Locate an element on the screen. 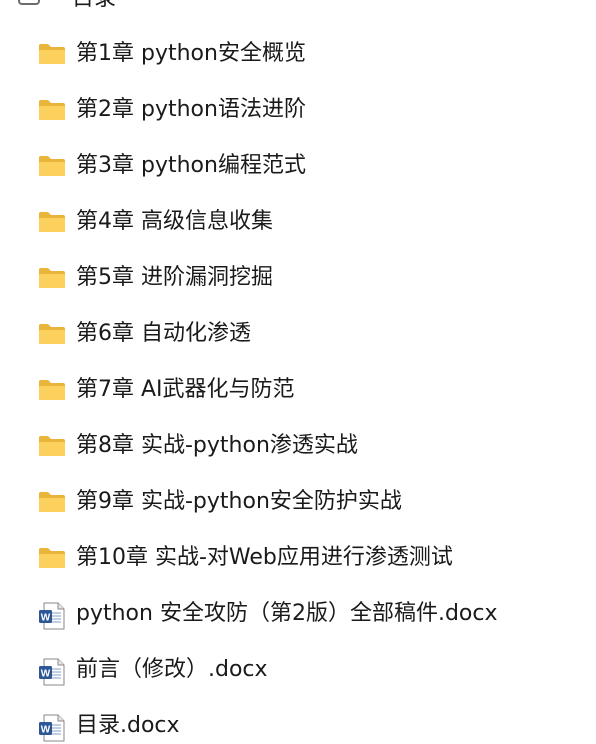  folder-item: 第3章 python编程范式 is located at coordinates (267, 166).